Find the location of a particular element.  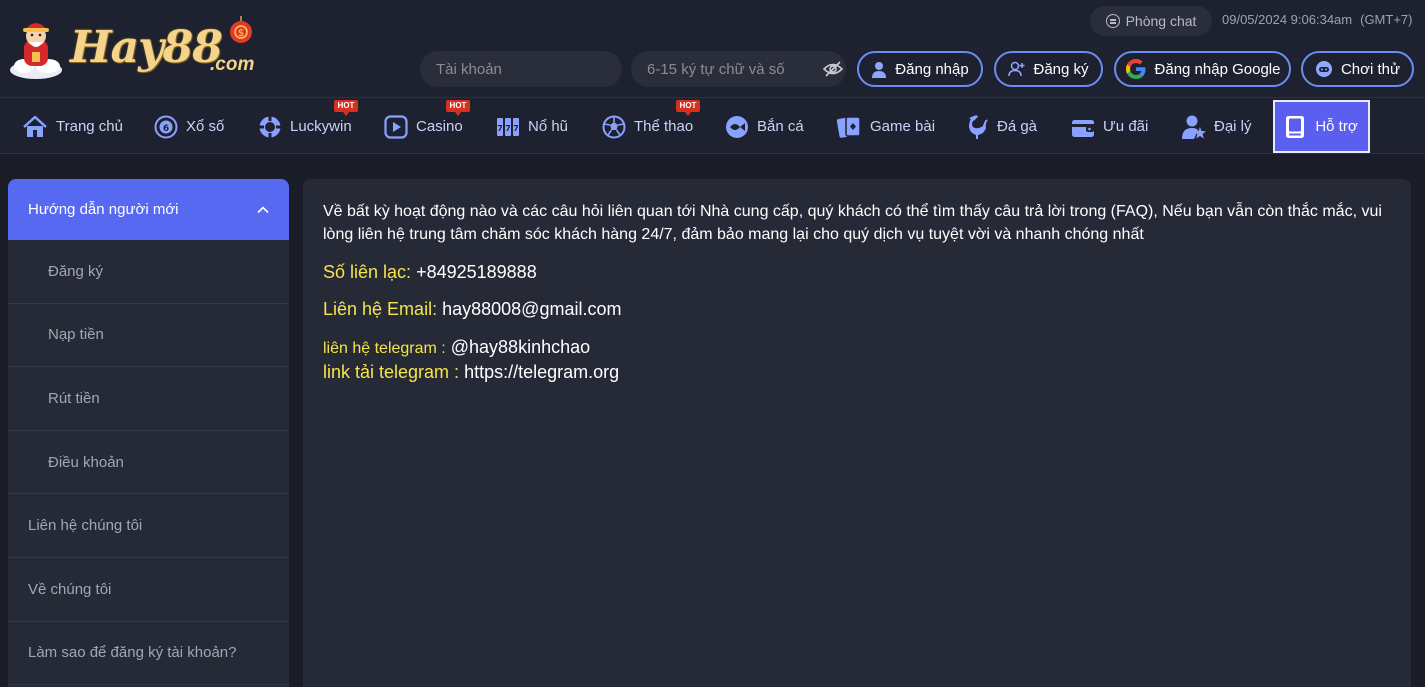

sidebar-item-how-to-register: Làm sao để đăng ký tài khoản? is located at coordinates (148, 654).